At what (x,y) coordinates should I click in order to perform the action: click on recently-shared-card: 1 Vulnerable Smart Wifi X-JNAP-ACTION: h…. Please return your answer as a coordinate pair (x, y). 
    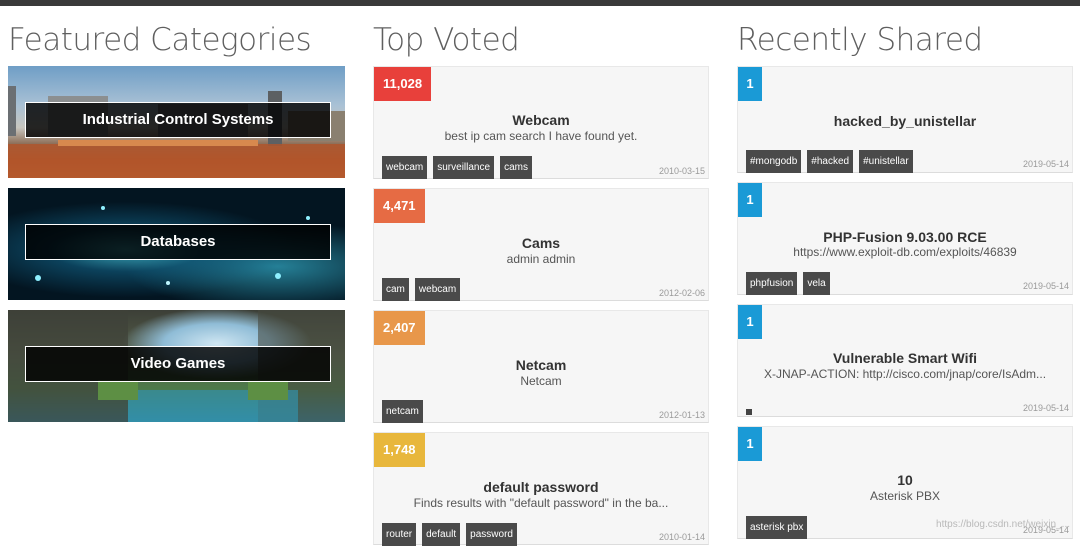
    Looking at the image, I should click on (905, 360).